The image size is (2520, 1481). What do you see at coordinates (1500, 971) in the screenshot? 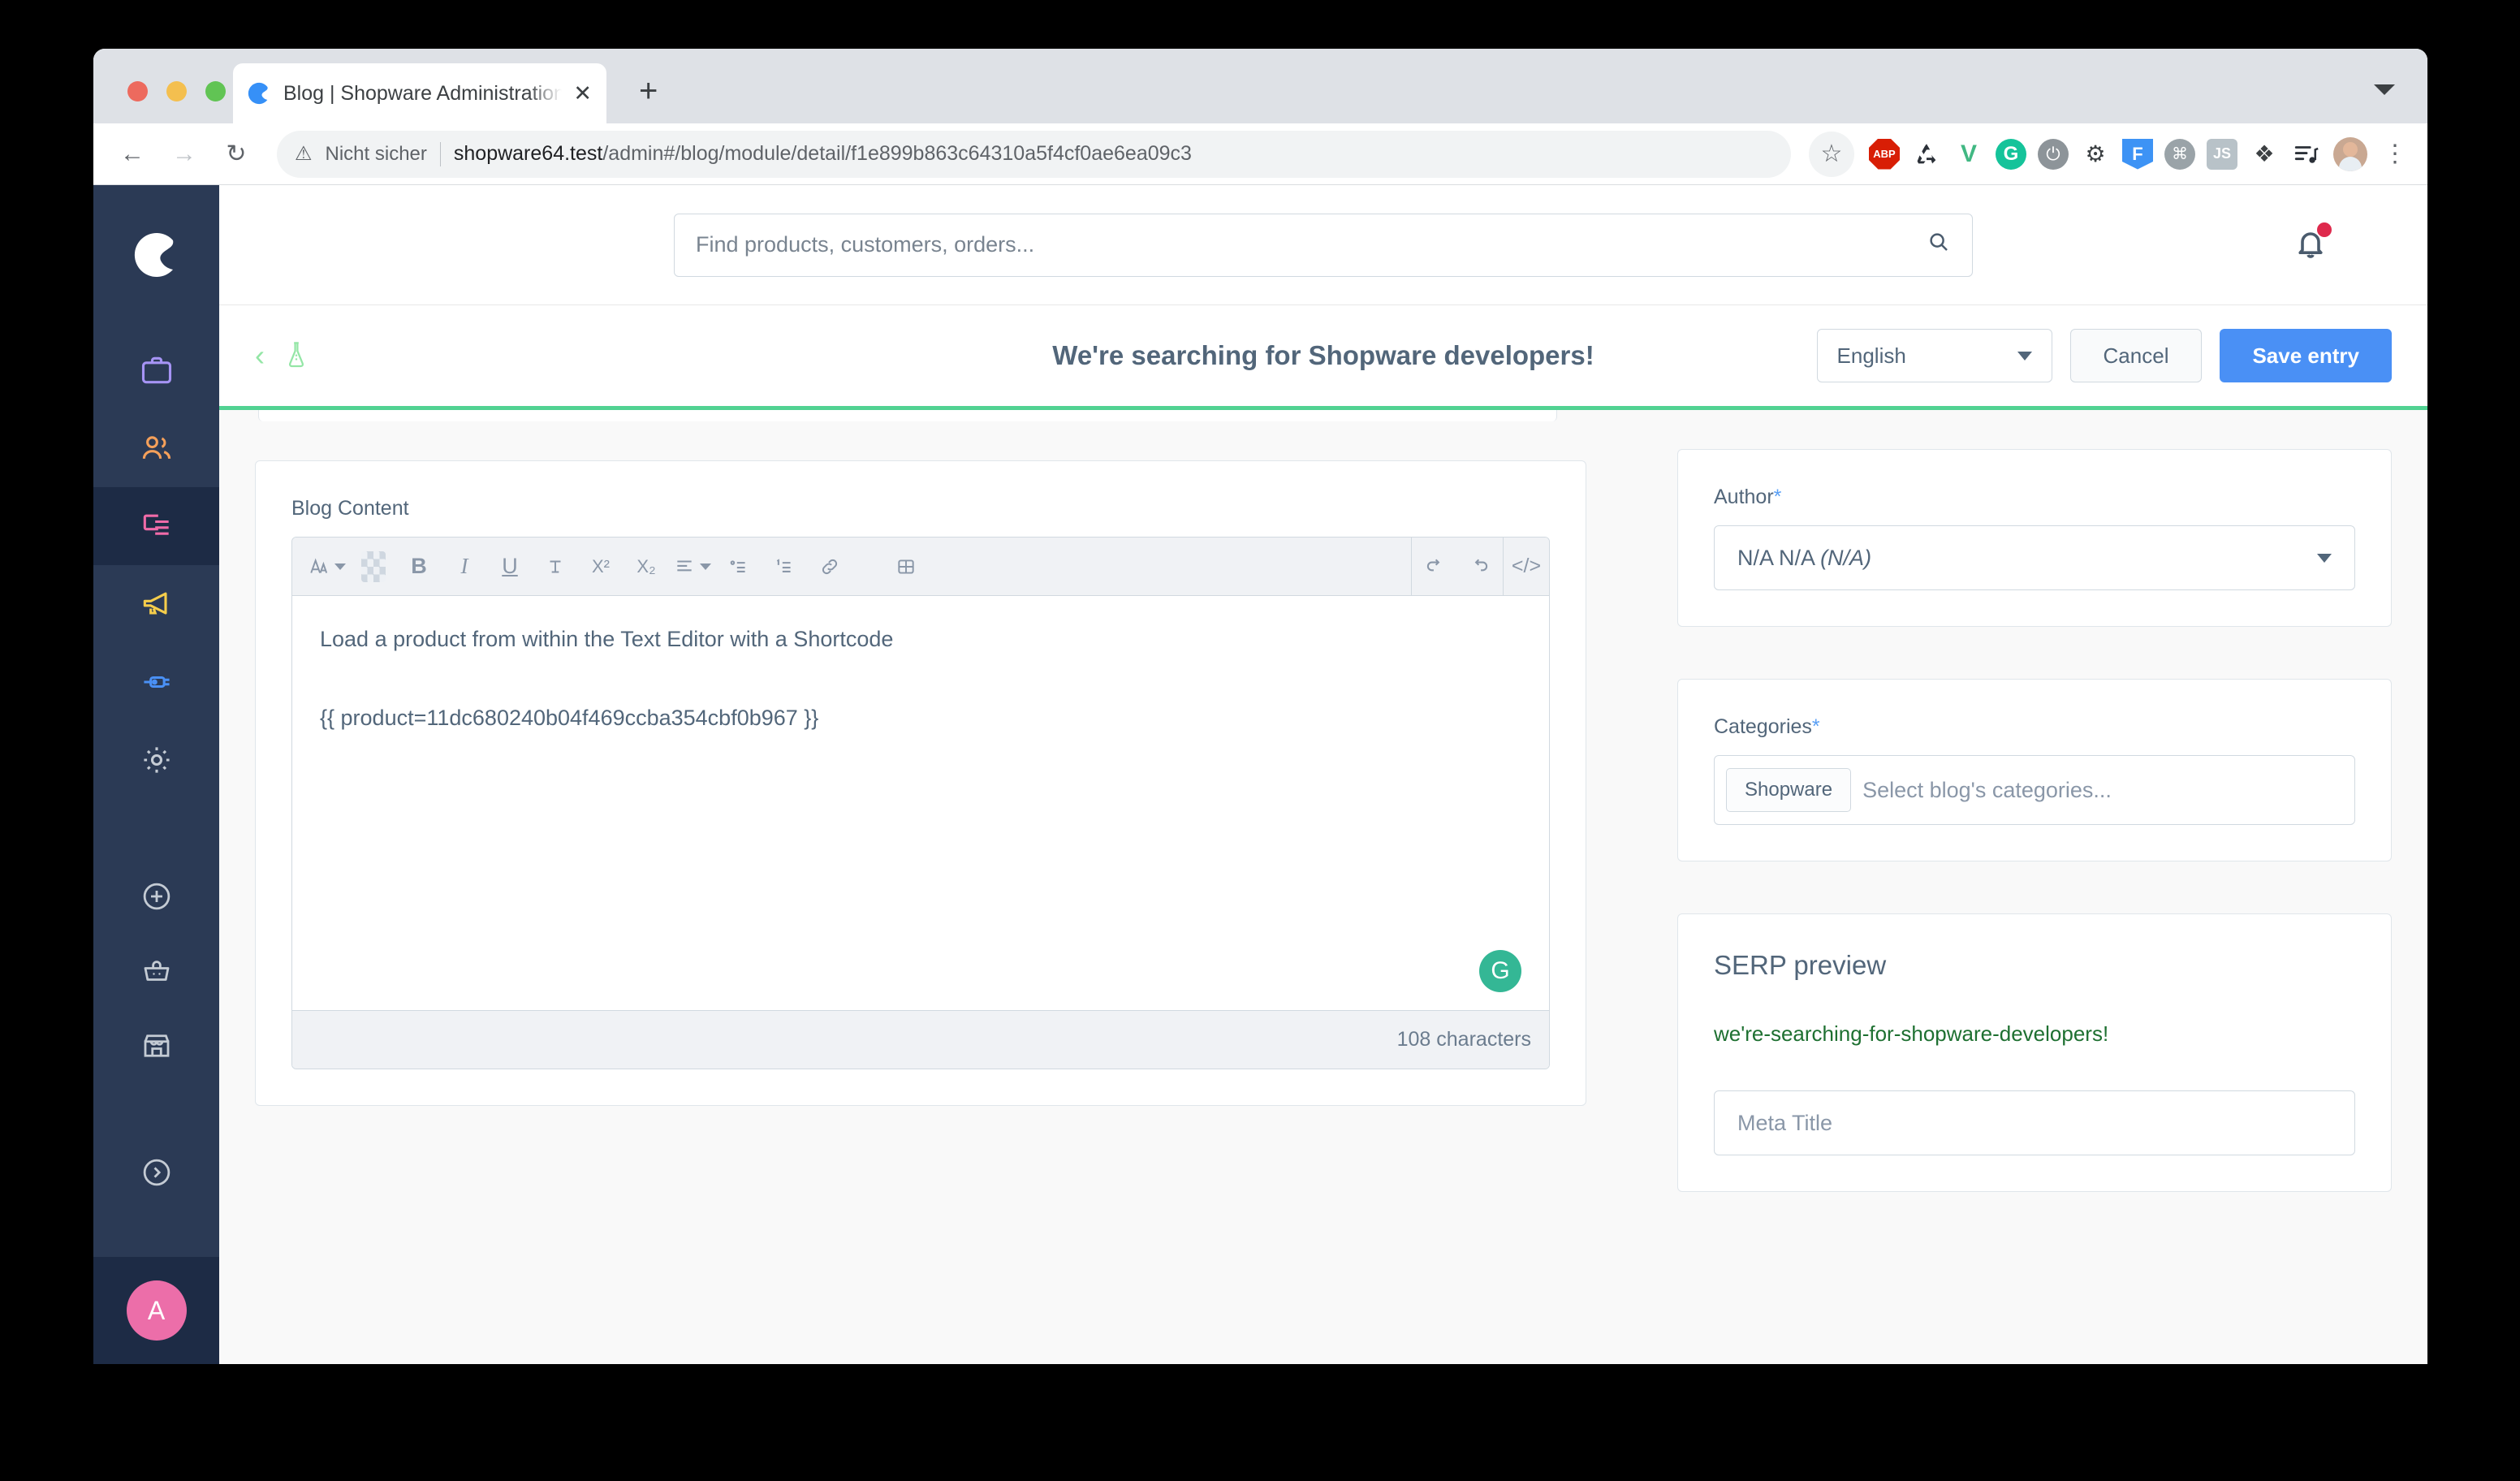
I see `grammarly-badge-icon: G` at bounding box center [1500, 971].